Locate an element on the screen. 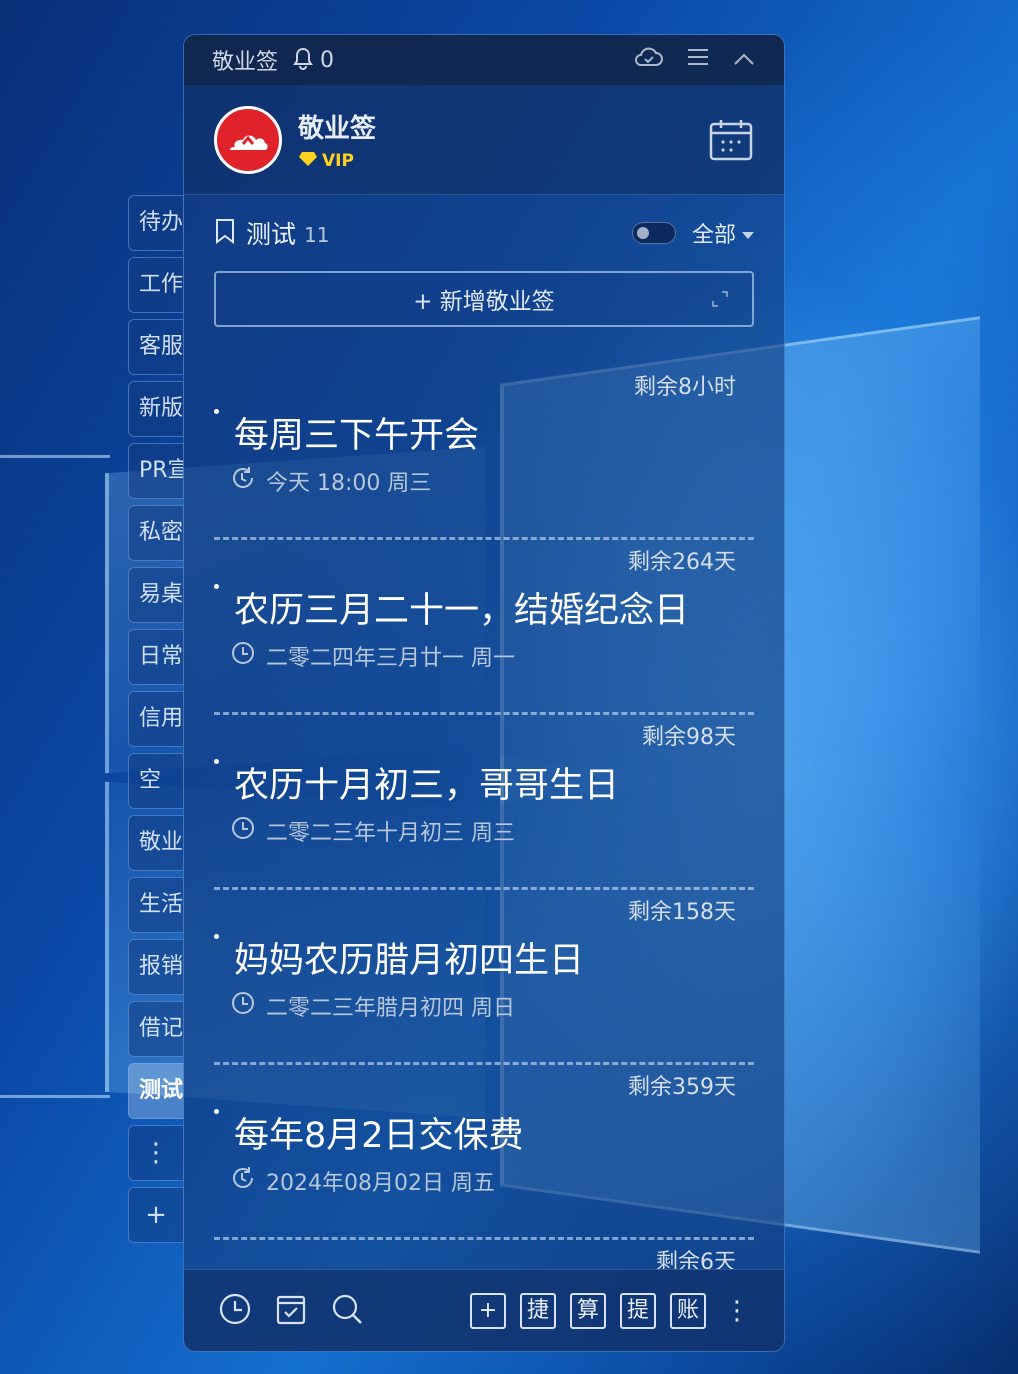  calculator-button: 算 is located at coordinates (588, 1310).